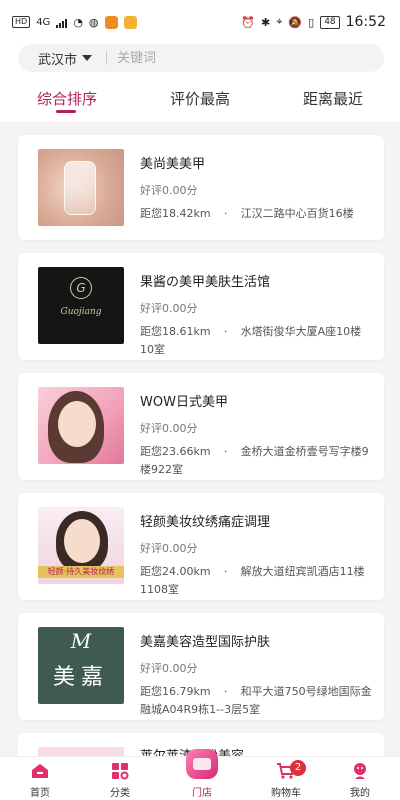  Describe the element at coordinates (43, 22) in the screenshot. I see `signal-type-label: 4G` at that location.